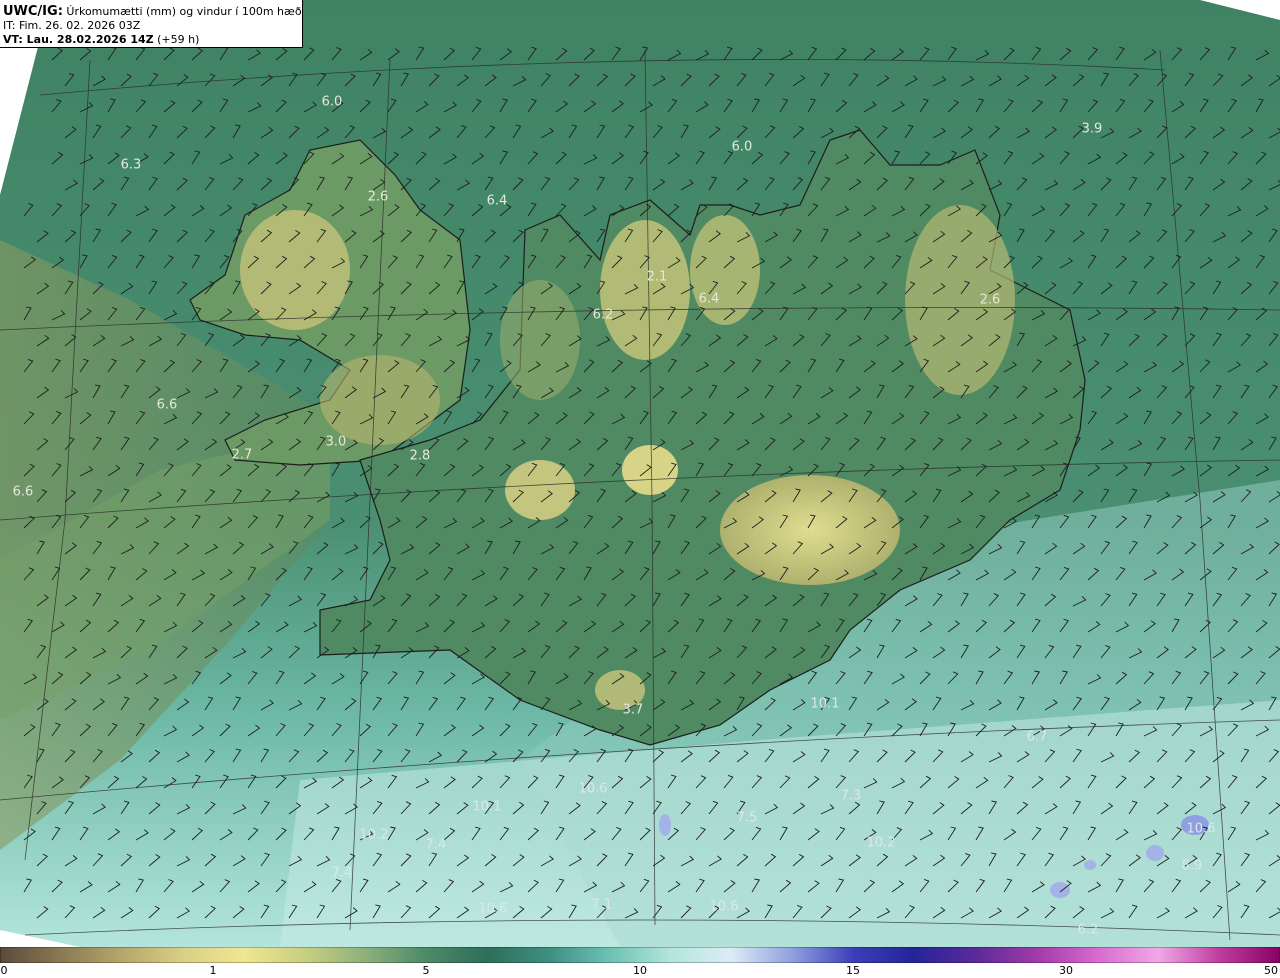  I want to click on title-text: Úrkomumætti (mm) og vindur í 100m hæð, so click(182, 11).